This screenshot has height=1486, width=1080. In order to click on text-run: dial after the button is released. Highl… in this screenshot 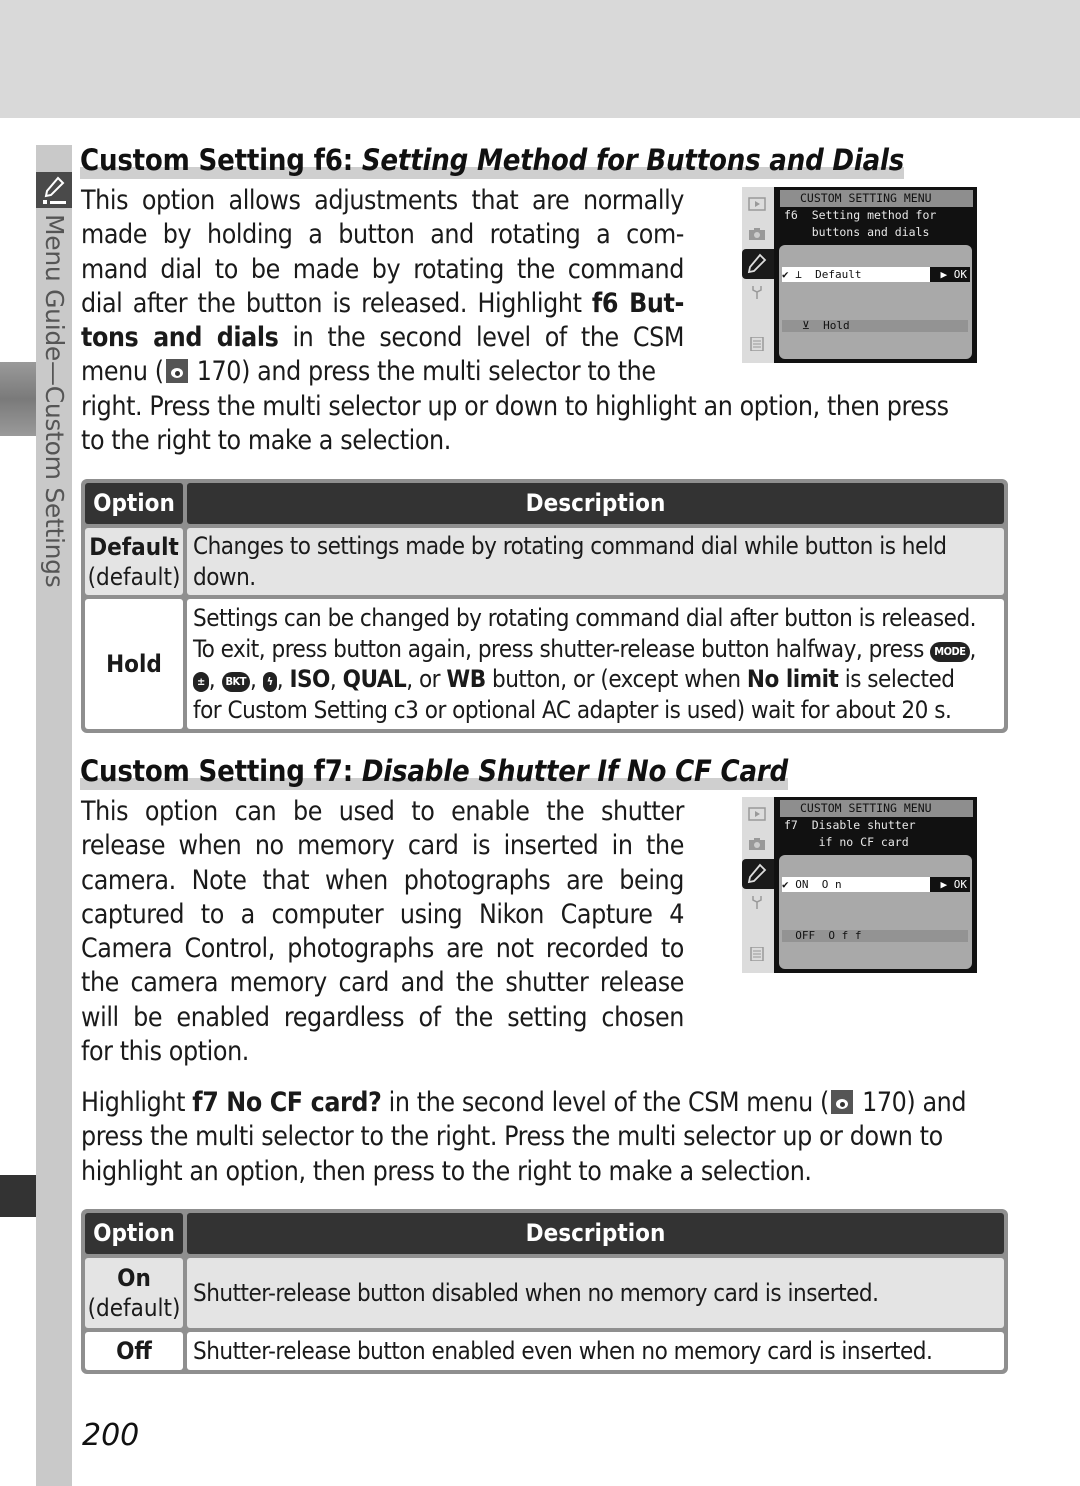, I will do `click(336, 303)`.